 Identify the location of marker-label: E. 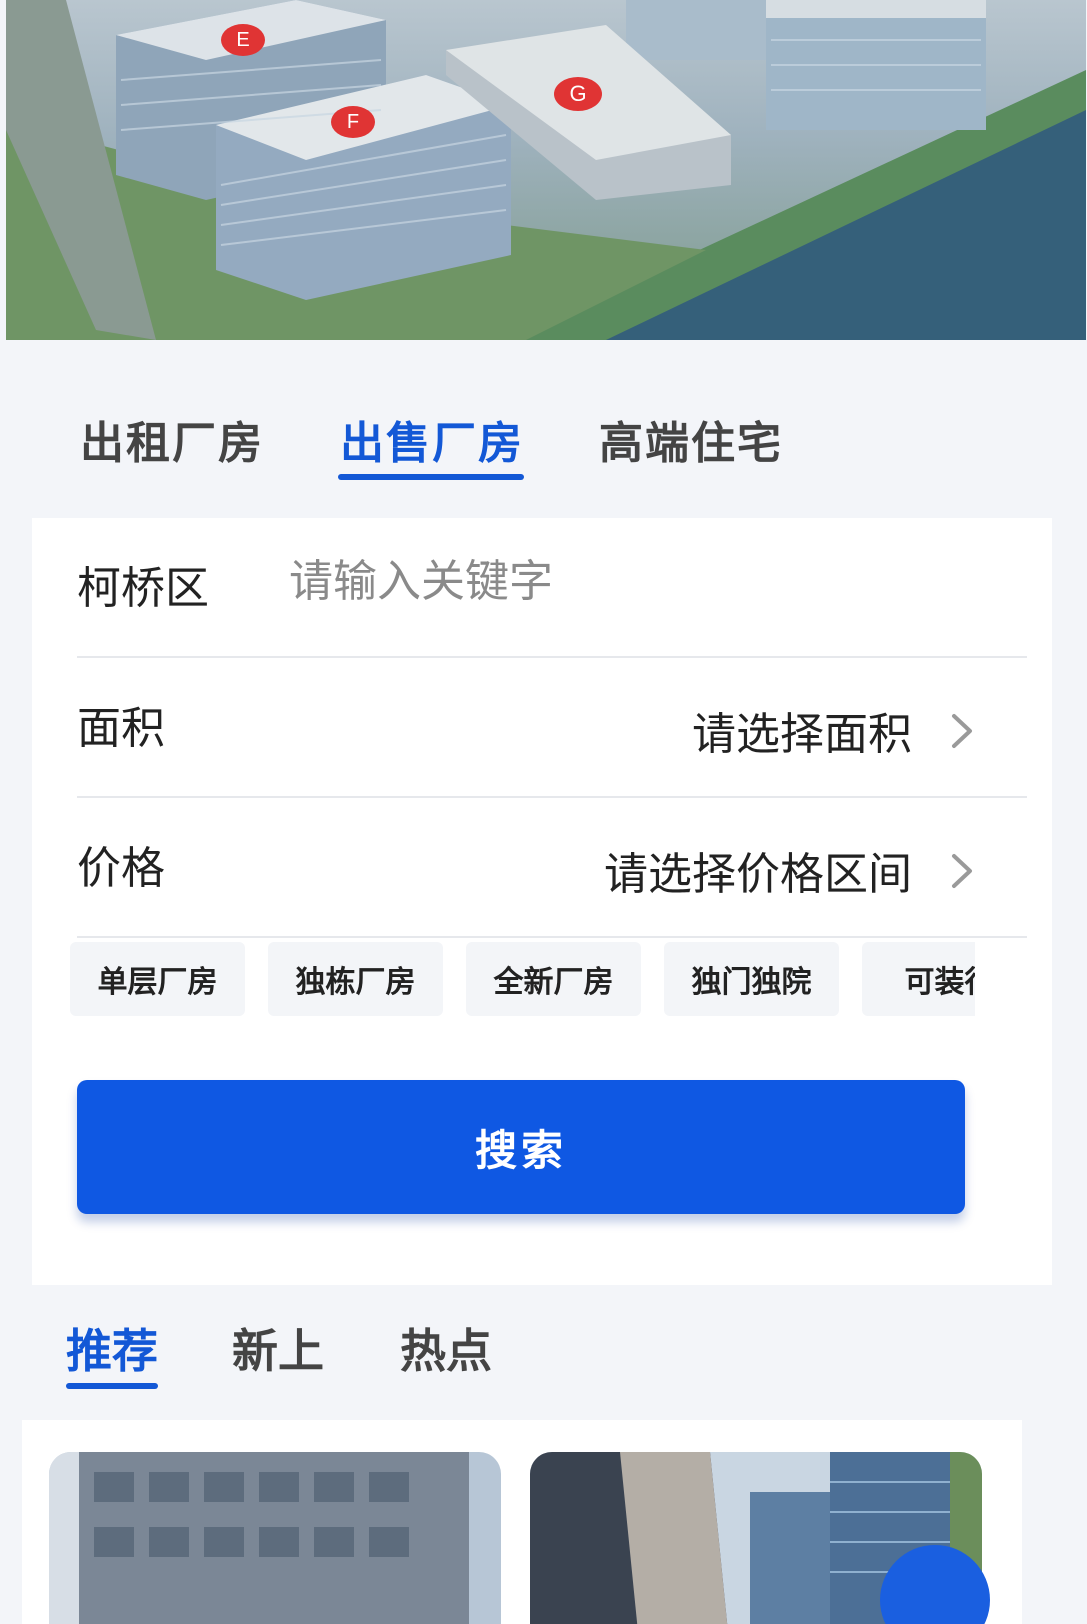
(243, 39).